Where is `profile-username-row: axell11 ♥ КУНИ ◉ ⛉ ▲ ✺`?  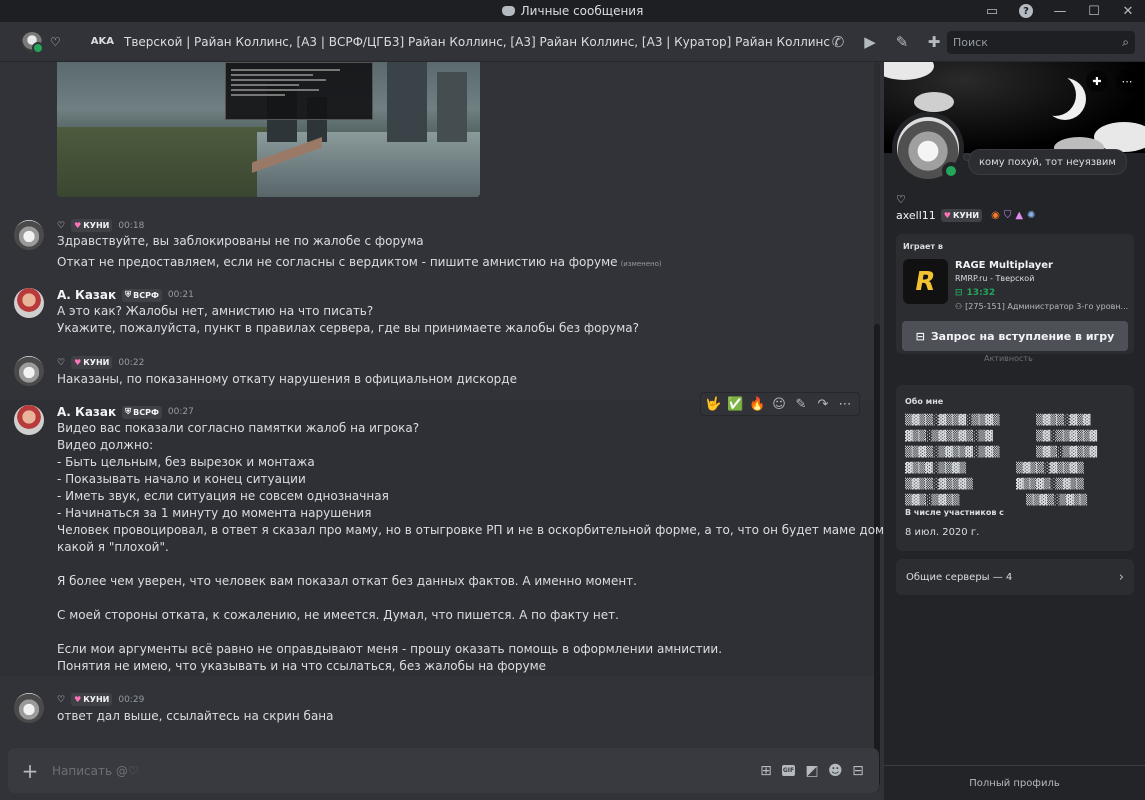
profile-username-row: axell11 ♥ КУНИ ◉ ⛉ ▲ ✺ is located at coordinates (965, 215).